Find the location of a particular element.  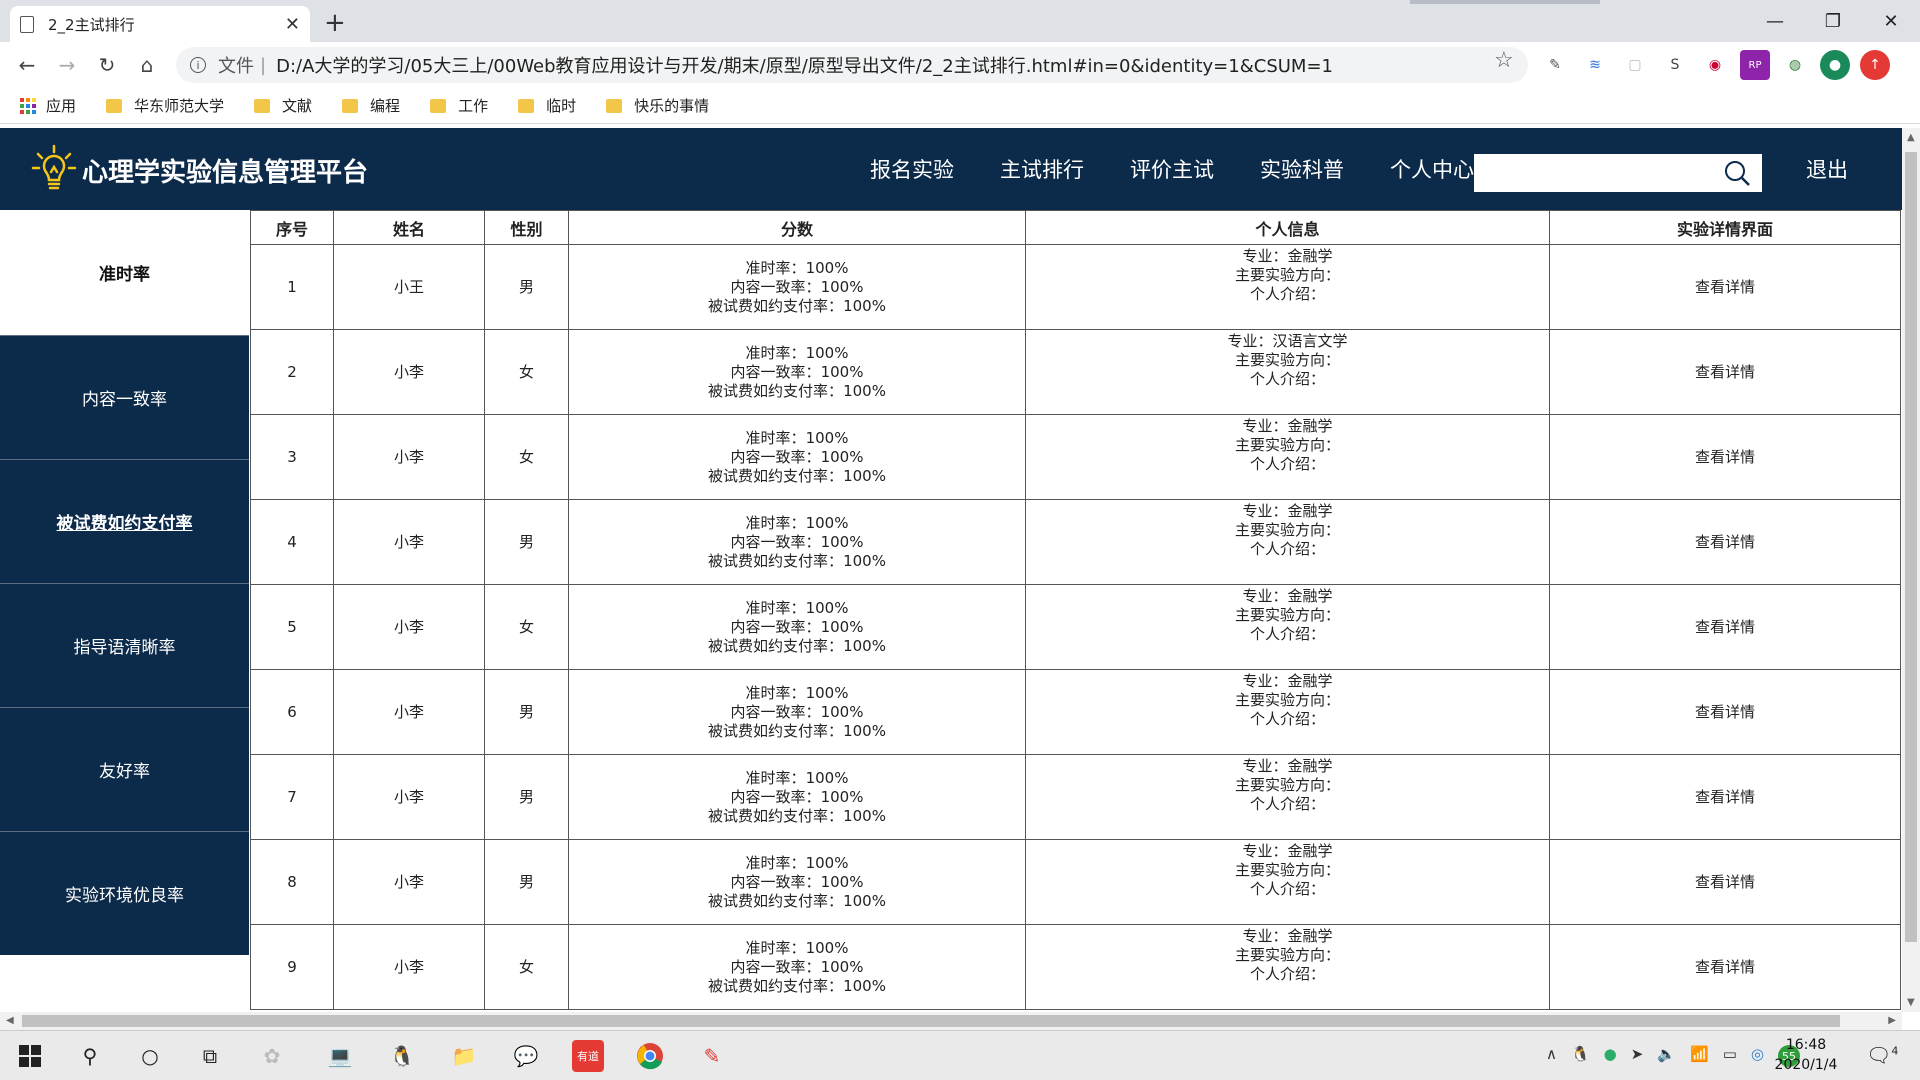

cell-gender: 女 is located at coordinates (526, 627).